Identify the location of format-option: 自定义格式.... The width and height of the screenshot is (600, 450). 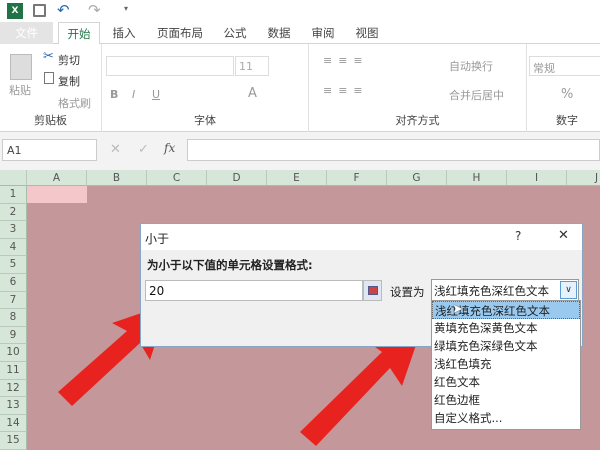
(506, 418).